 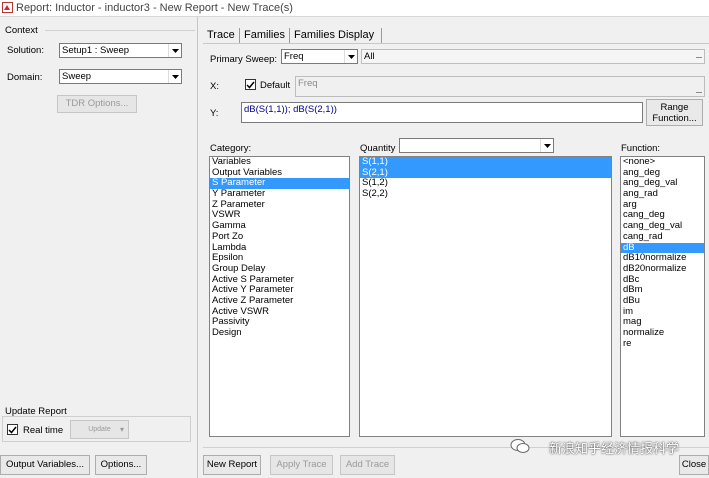 I want to click on x-expression-field: Freq, so click(x=500, y=86).